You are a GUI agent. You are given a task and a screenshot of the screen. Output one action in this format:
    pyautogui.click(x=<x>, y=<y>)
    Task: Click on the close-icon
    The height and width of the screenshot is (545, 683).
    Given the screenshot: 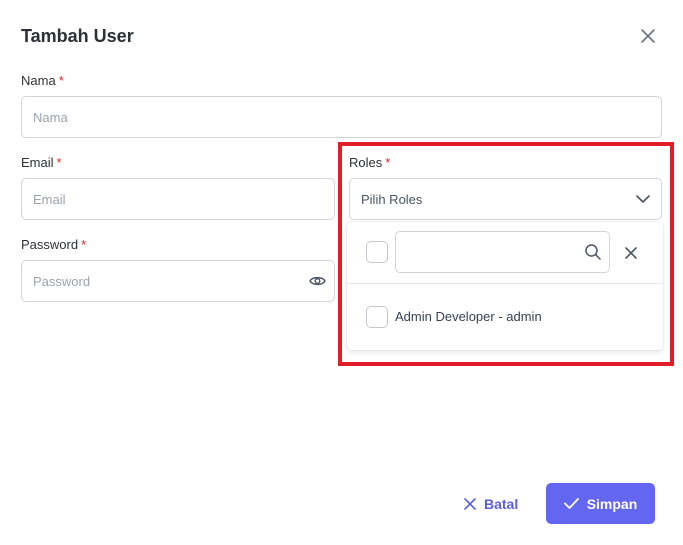 What is the action you would take?
    pyautogui.click(x=648, y=36)
    